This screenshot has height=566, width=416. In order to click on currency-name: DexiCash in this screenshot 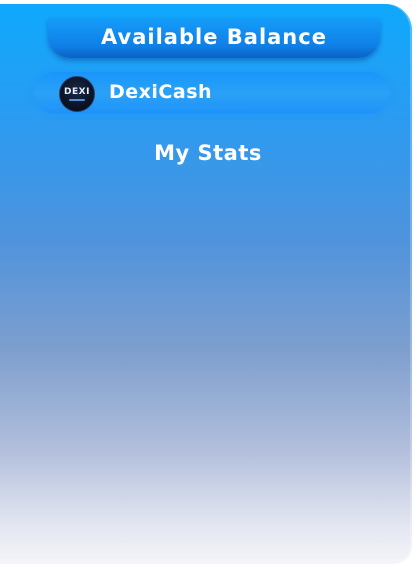, I will do `click(161, 92)`.